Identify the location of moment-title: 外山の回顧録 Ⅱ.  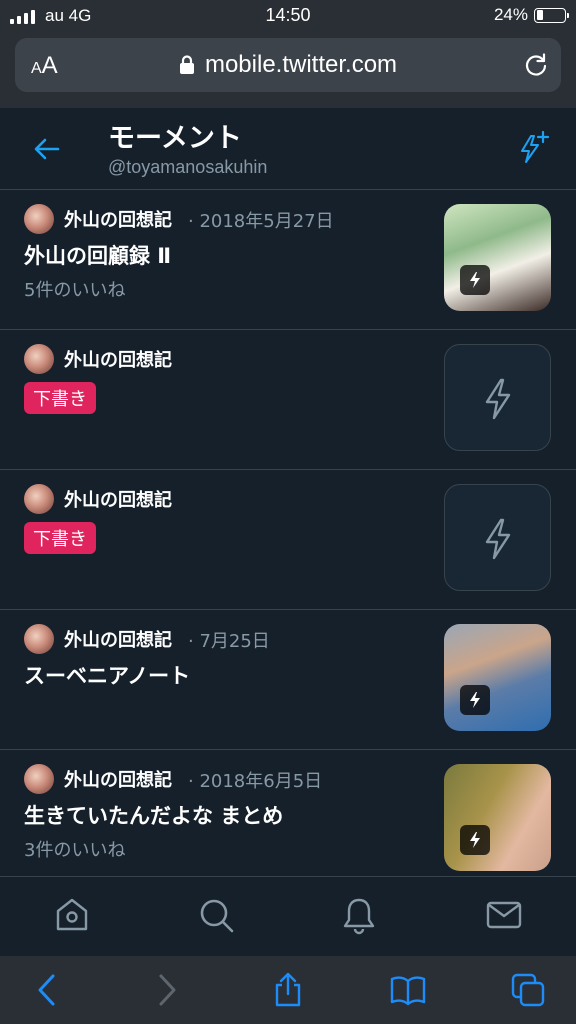
(98, 256).